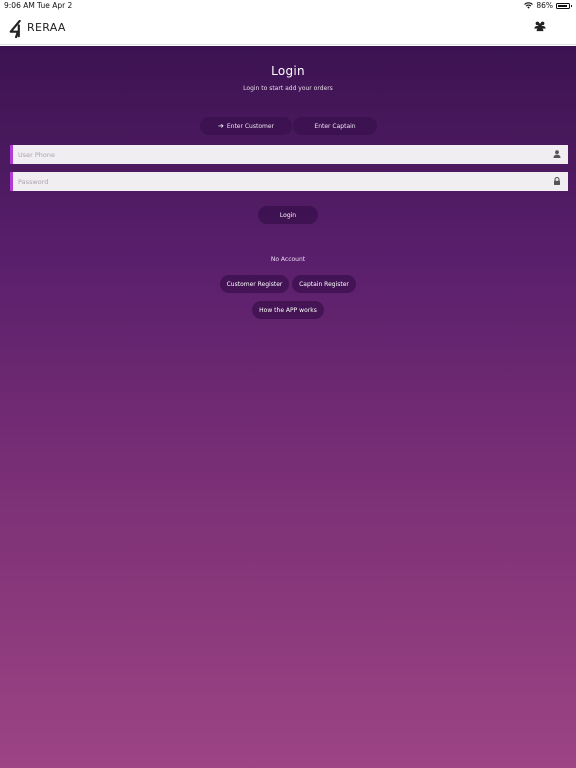 This screenshot has width=576, height=768. What do you see at coordinates (557, 181) in the screenshot?
I see `lock-icon` at bounding box center [557, 181].